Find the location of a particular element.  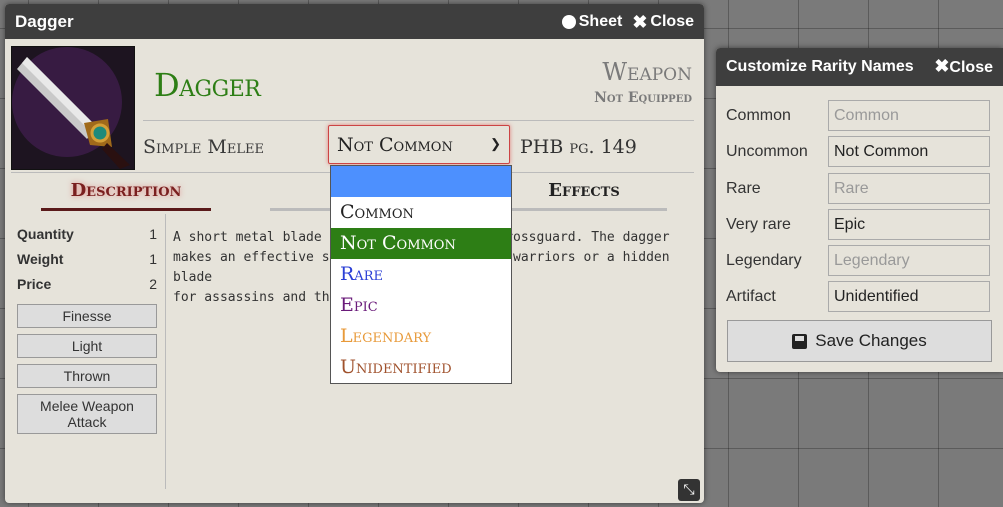

rarity-select: Not Common ❯ is located at coordinates (419, 144).